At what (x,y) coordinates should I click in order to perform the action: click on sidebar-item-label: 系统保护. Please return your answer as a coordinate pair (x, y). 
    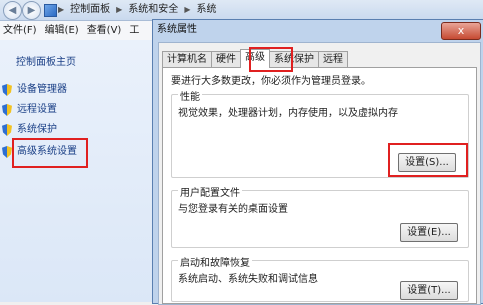
    Looking at the image, I should click on (37, 129).